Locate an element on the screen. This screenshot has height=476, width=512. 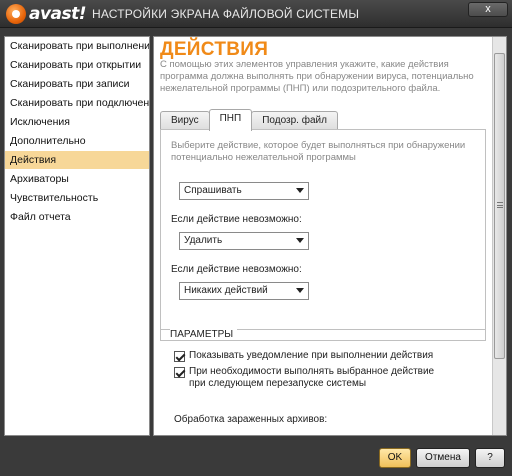
notify-on-action-checkbox is located at coordinates (179, 356).